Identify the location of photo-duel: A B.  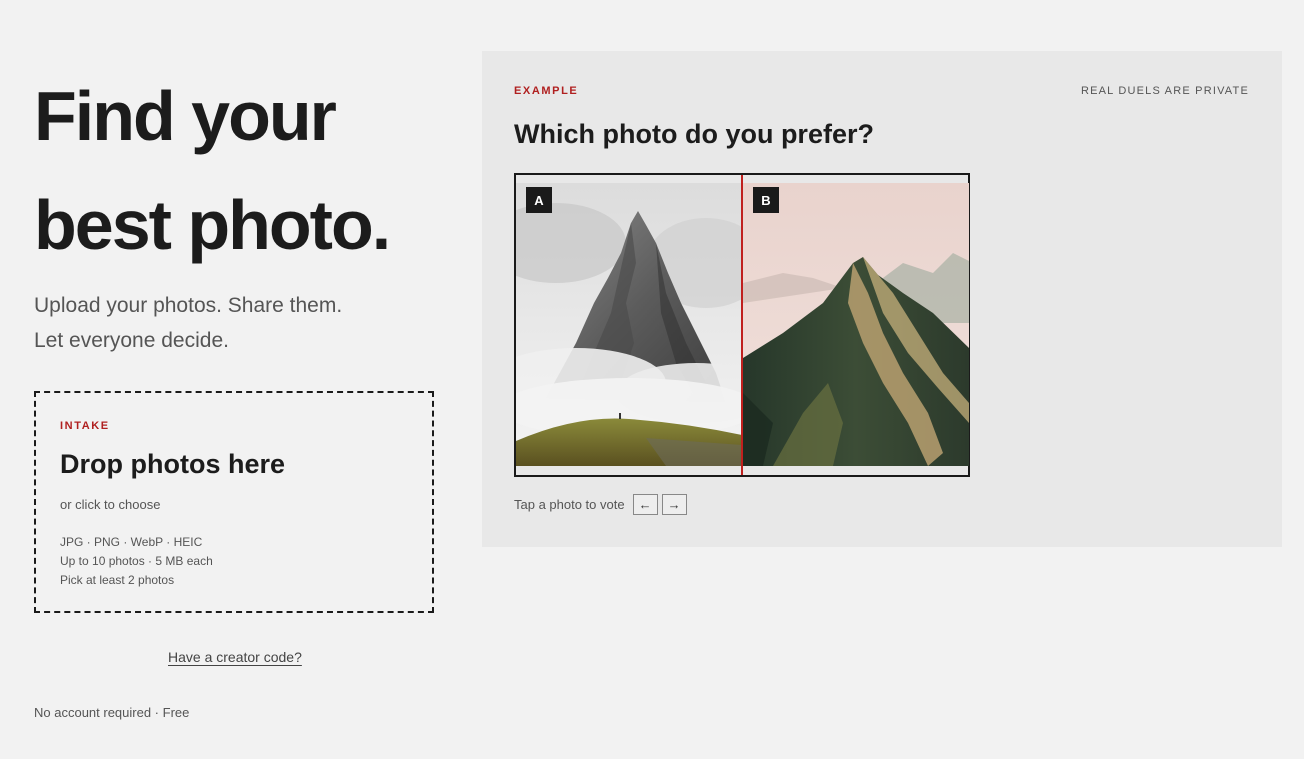
(742, 325).